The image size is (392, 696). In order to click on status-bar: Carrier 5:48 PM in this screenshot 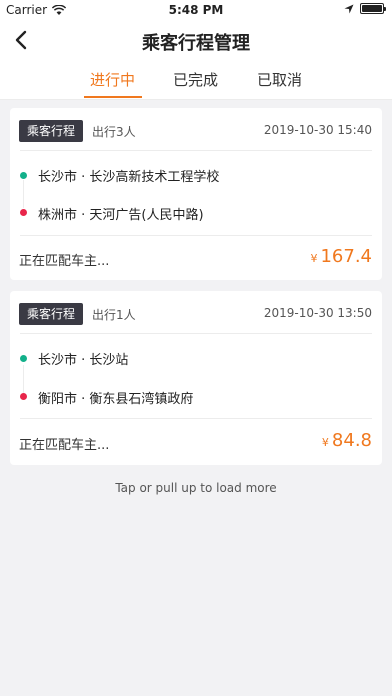, I will do `click(196, 10)`.